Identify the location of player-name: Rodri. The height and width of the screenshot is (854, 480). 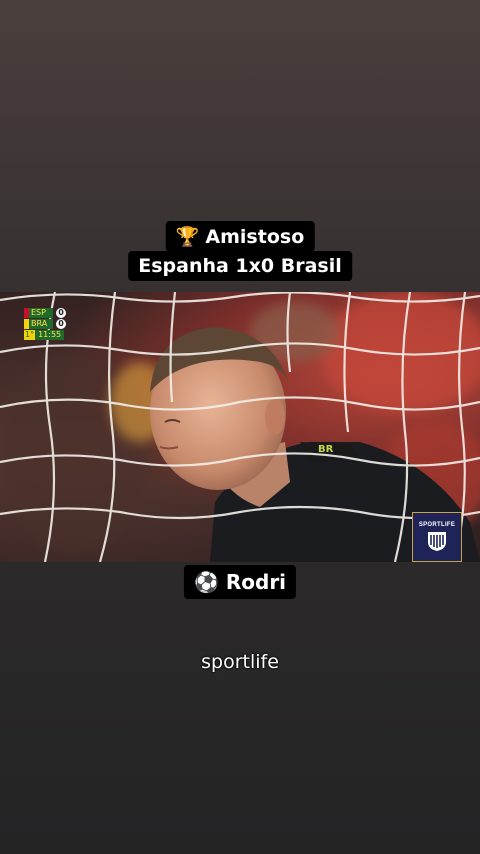
(256, 582).